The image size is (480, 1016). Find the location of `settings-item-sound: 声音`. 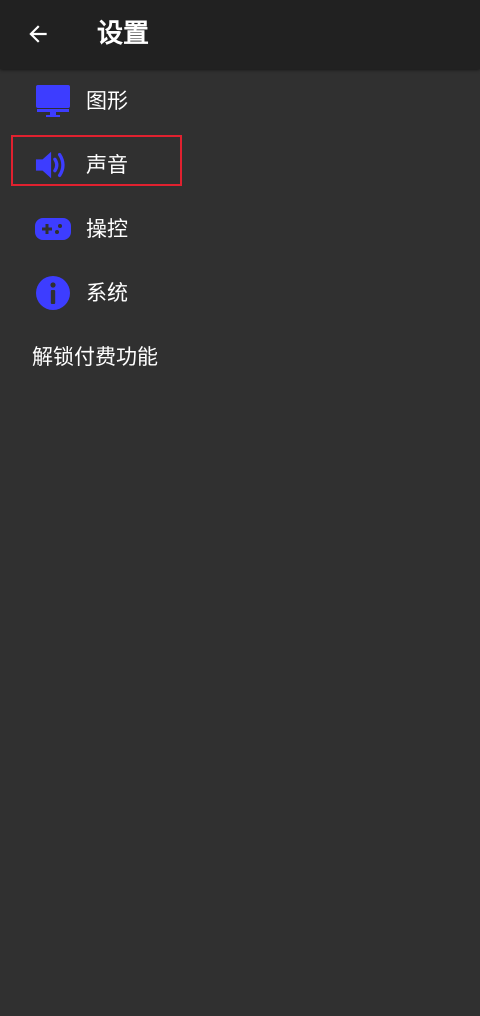

settings-item-sound: 声音 is located at coordinates (240, 165).